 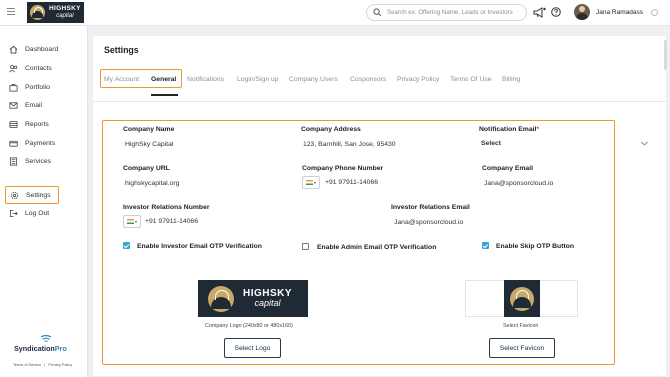 What do you see at coordinates (349, 144) in the screenshot?
I see `company-address-field: 123, Barnhill, San Jose, 95430` at bounding box center [349, 144].